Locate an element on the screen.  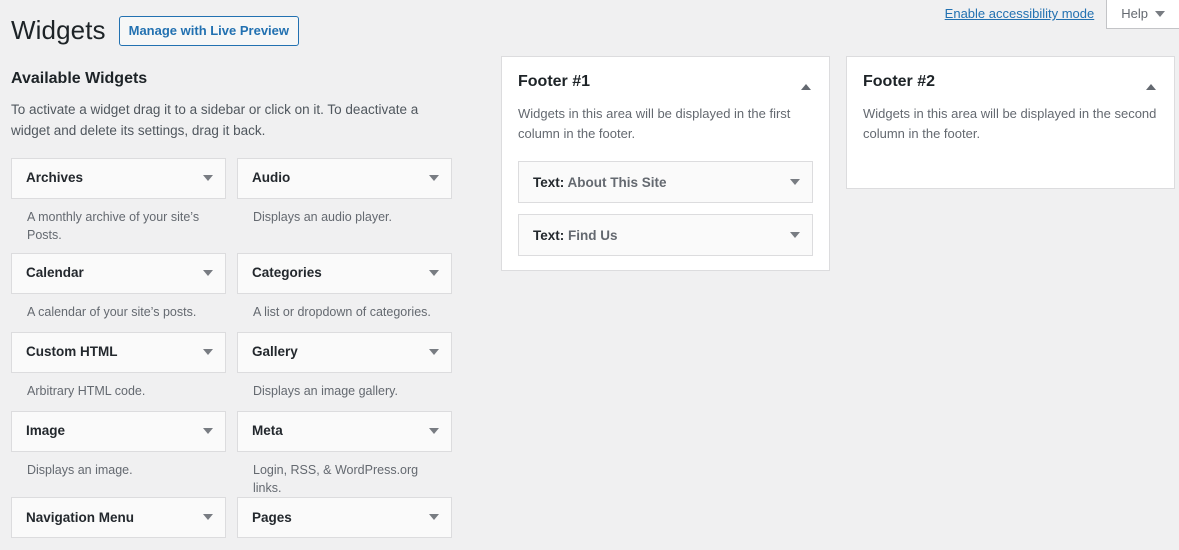
page-title: Widgets is located at coordinates (58, 30).